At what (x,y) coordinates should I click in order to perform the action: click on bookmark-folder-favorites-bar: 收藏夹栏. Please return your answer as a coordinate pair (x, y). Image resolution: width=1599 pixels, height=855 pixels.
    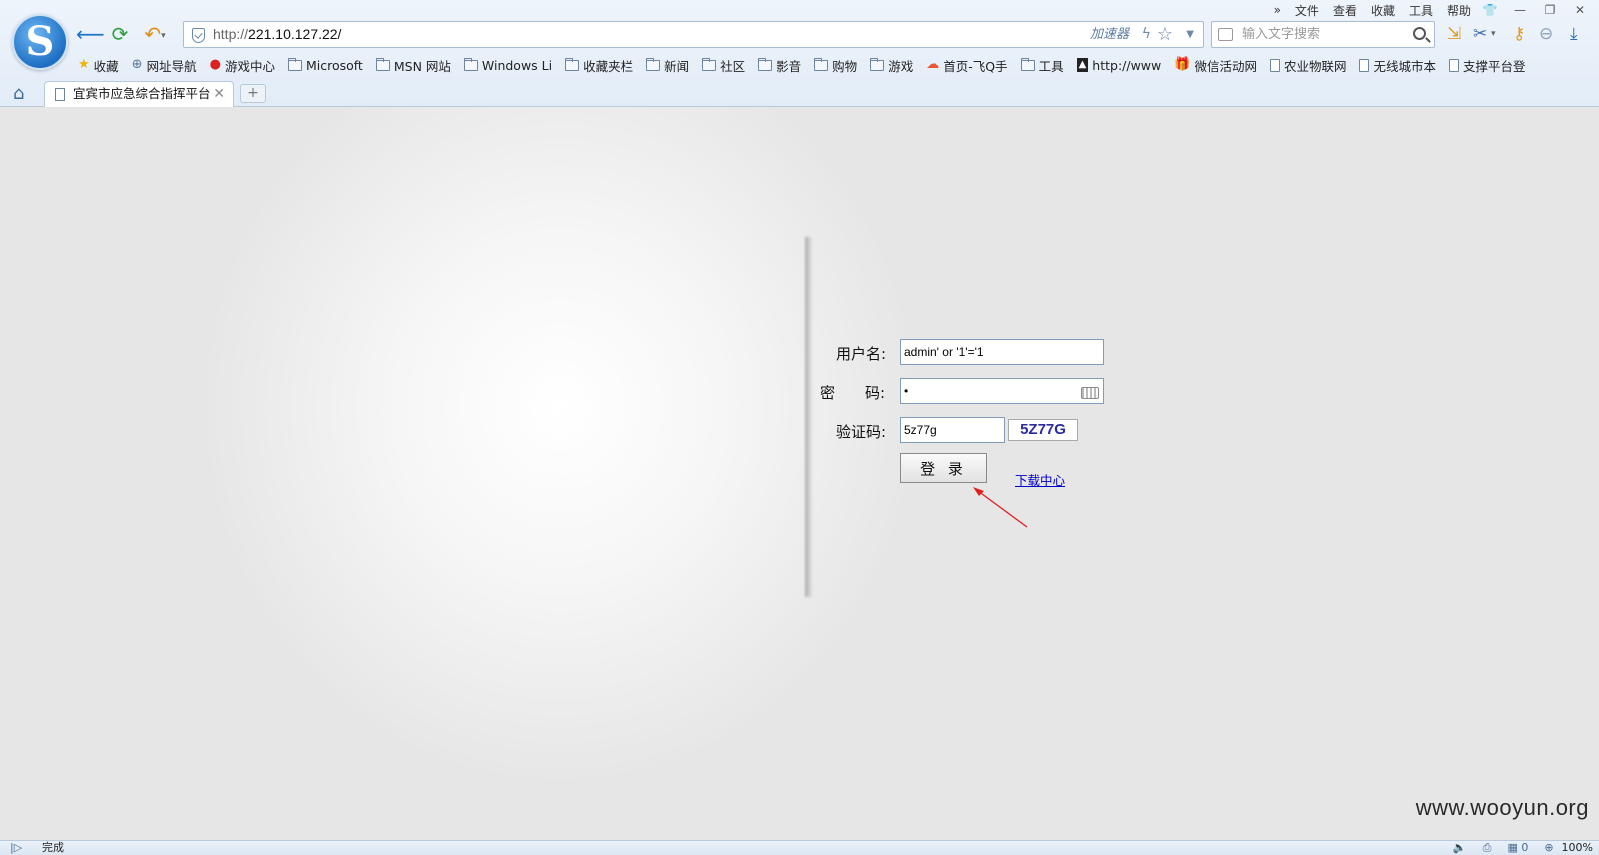
    Looking at the image, I should click on (599, 65).